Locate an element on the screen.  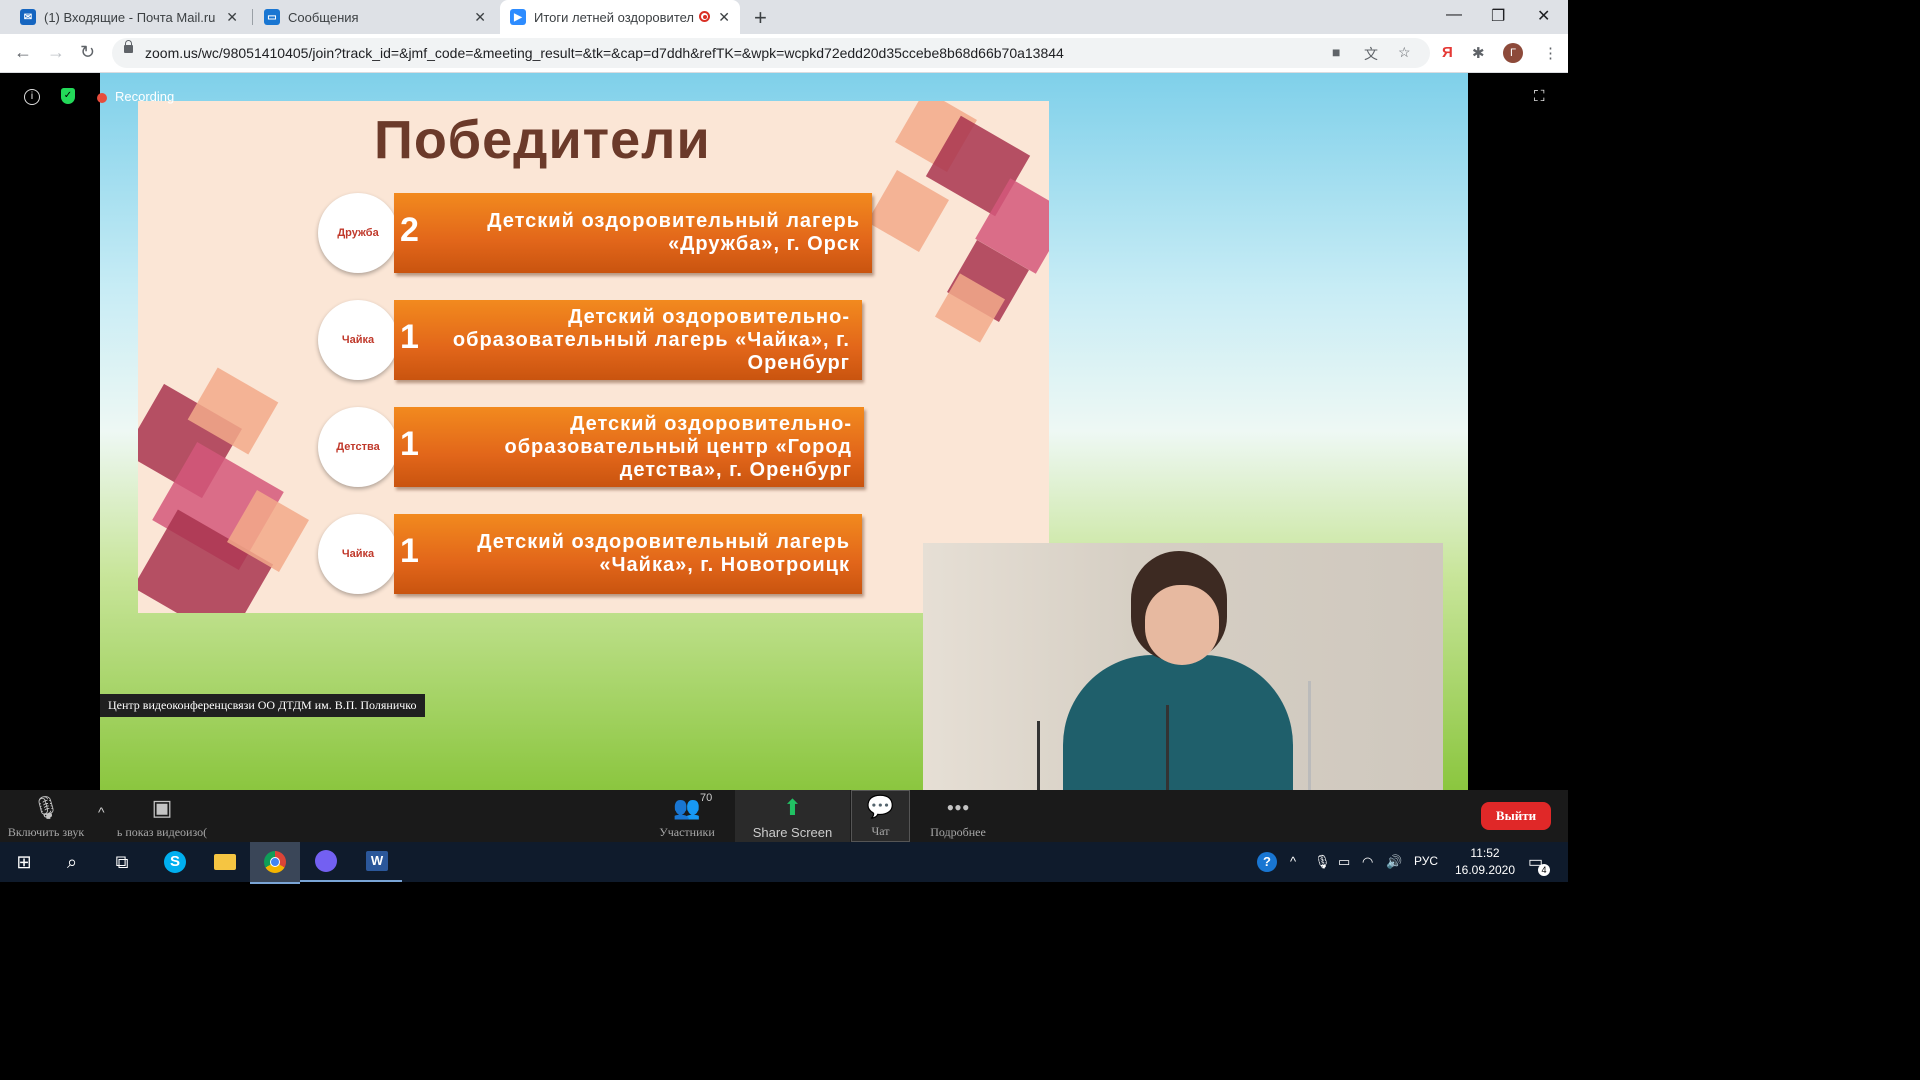
leave-meeting-button: Выйти is located at coordinates (1516, 816).